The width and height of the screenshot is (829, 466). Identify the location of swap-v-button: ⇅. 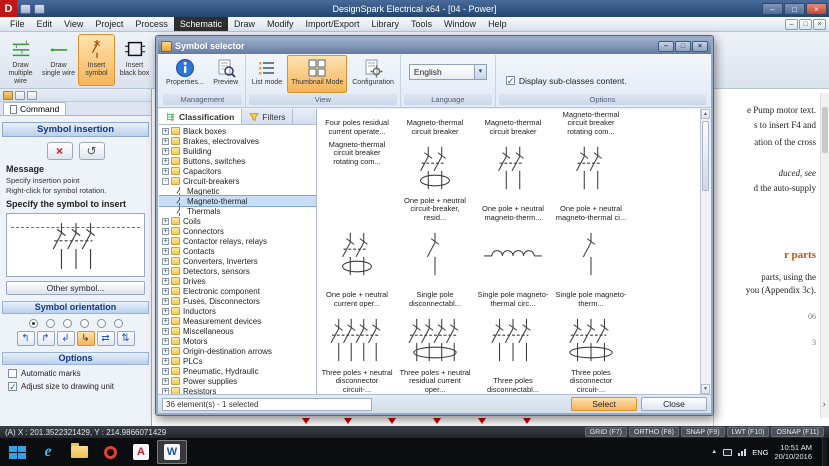
(125, 338).